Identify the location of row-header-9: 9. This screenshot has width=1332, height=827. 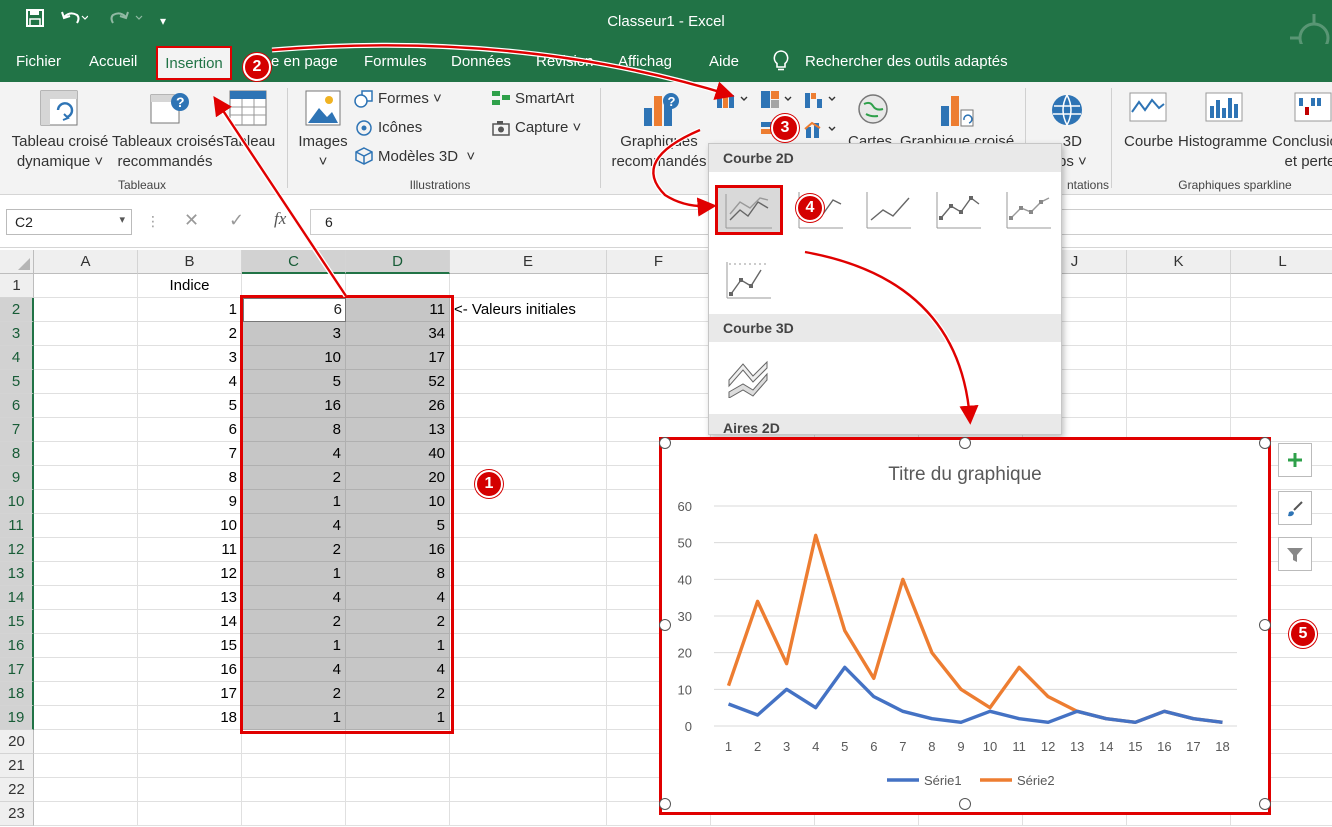
(17, 478).